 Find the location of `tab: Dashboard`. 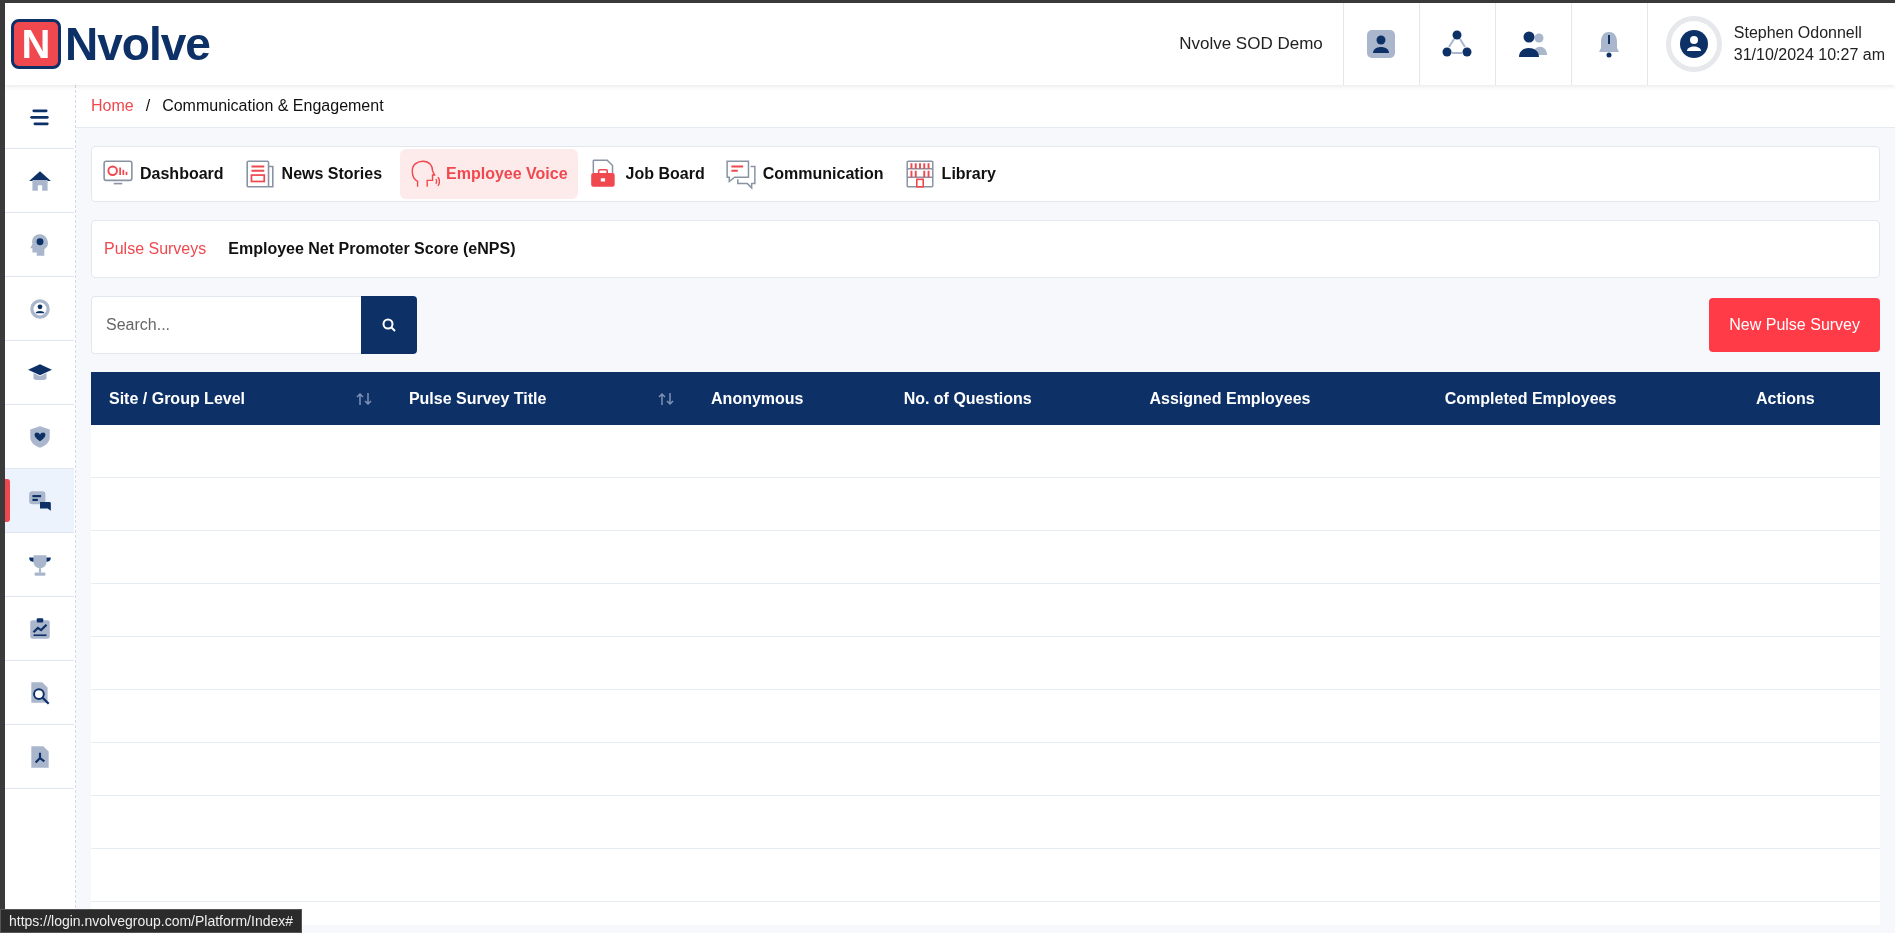

tab: Dashboard is located at coordinates (167, 174).